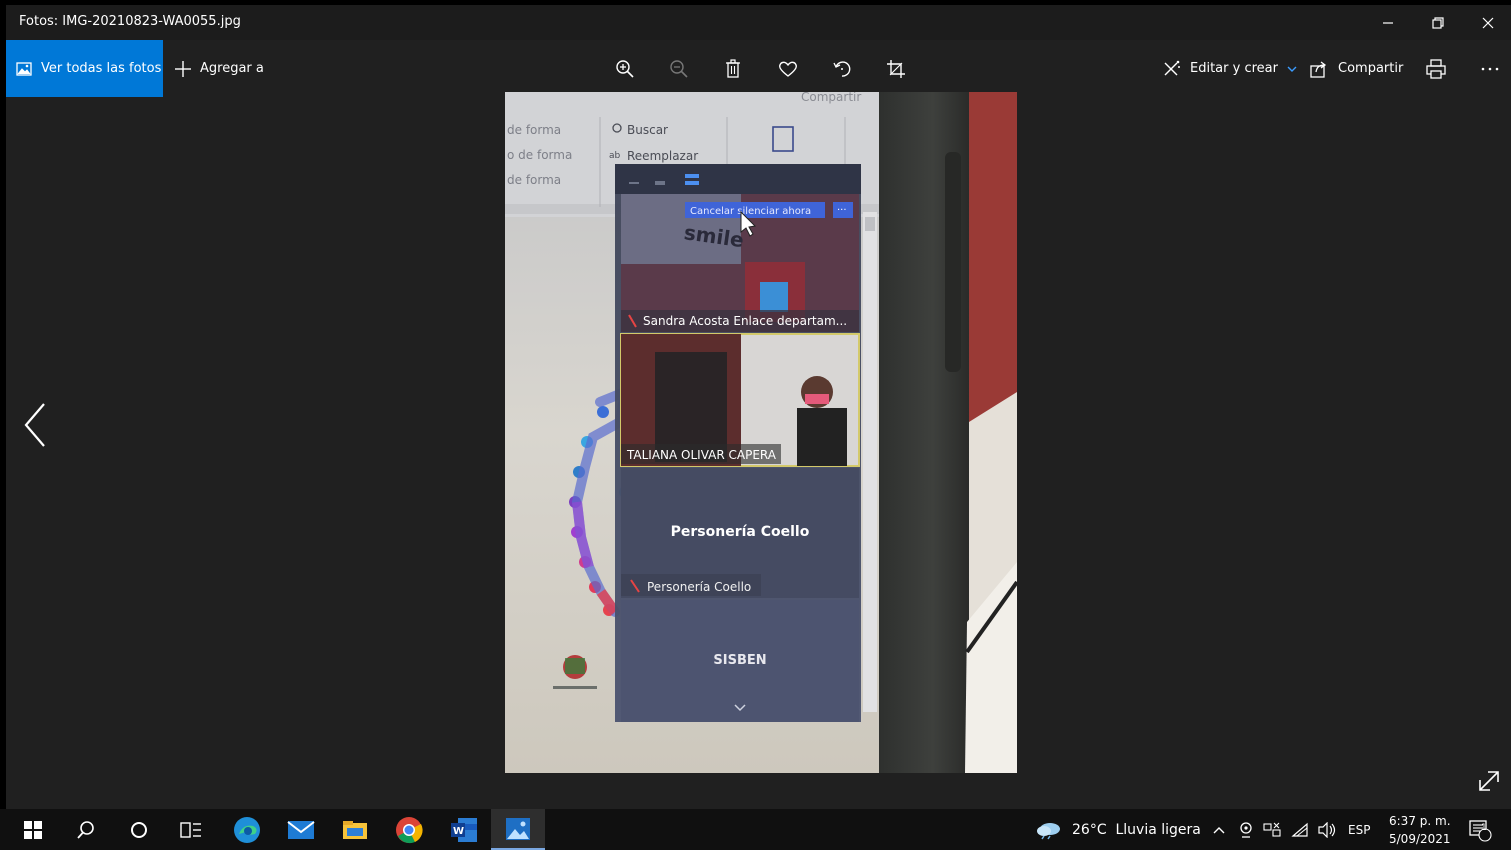 The width and height of the screenshot is (1511, 850). I want to click on heart-icon, so click(788, 69).